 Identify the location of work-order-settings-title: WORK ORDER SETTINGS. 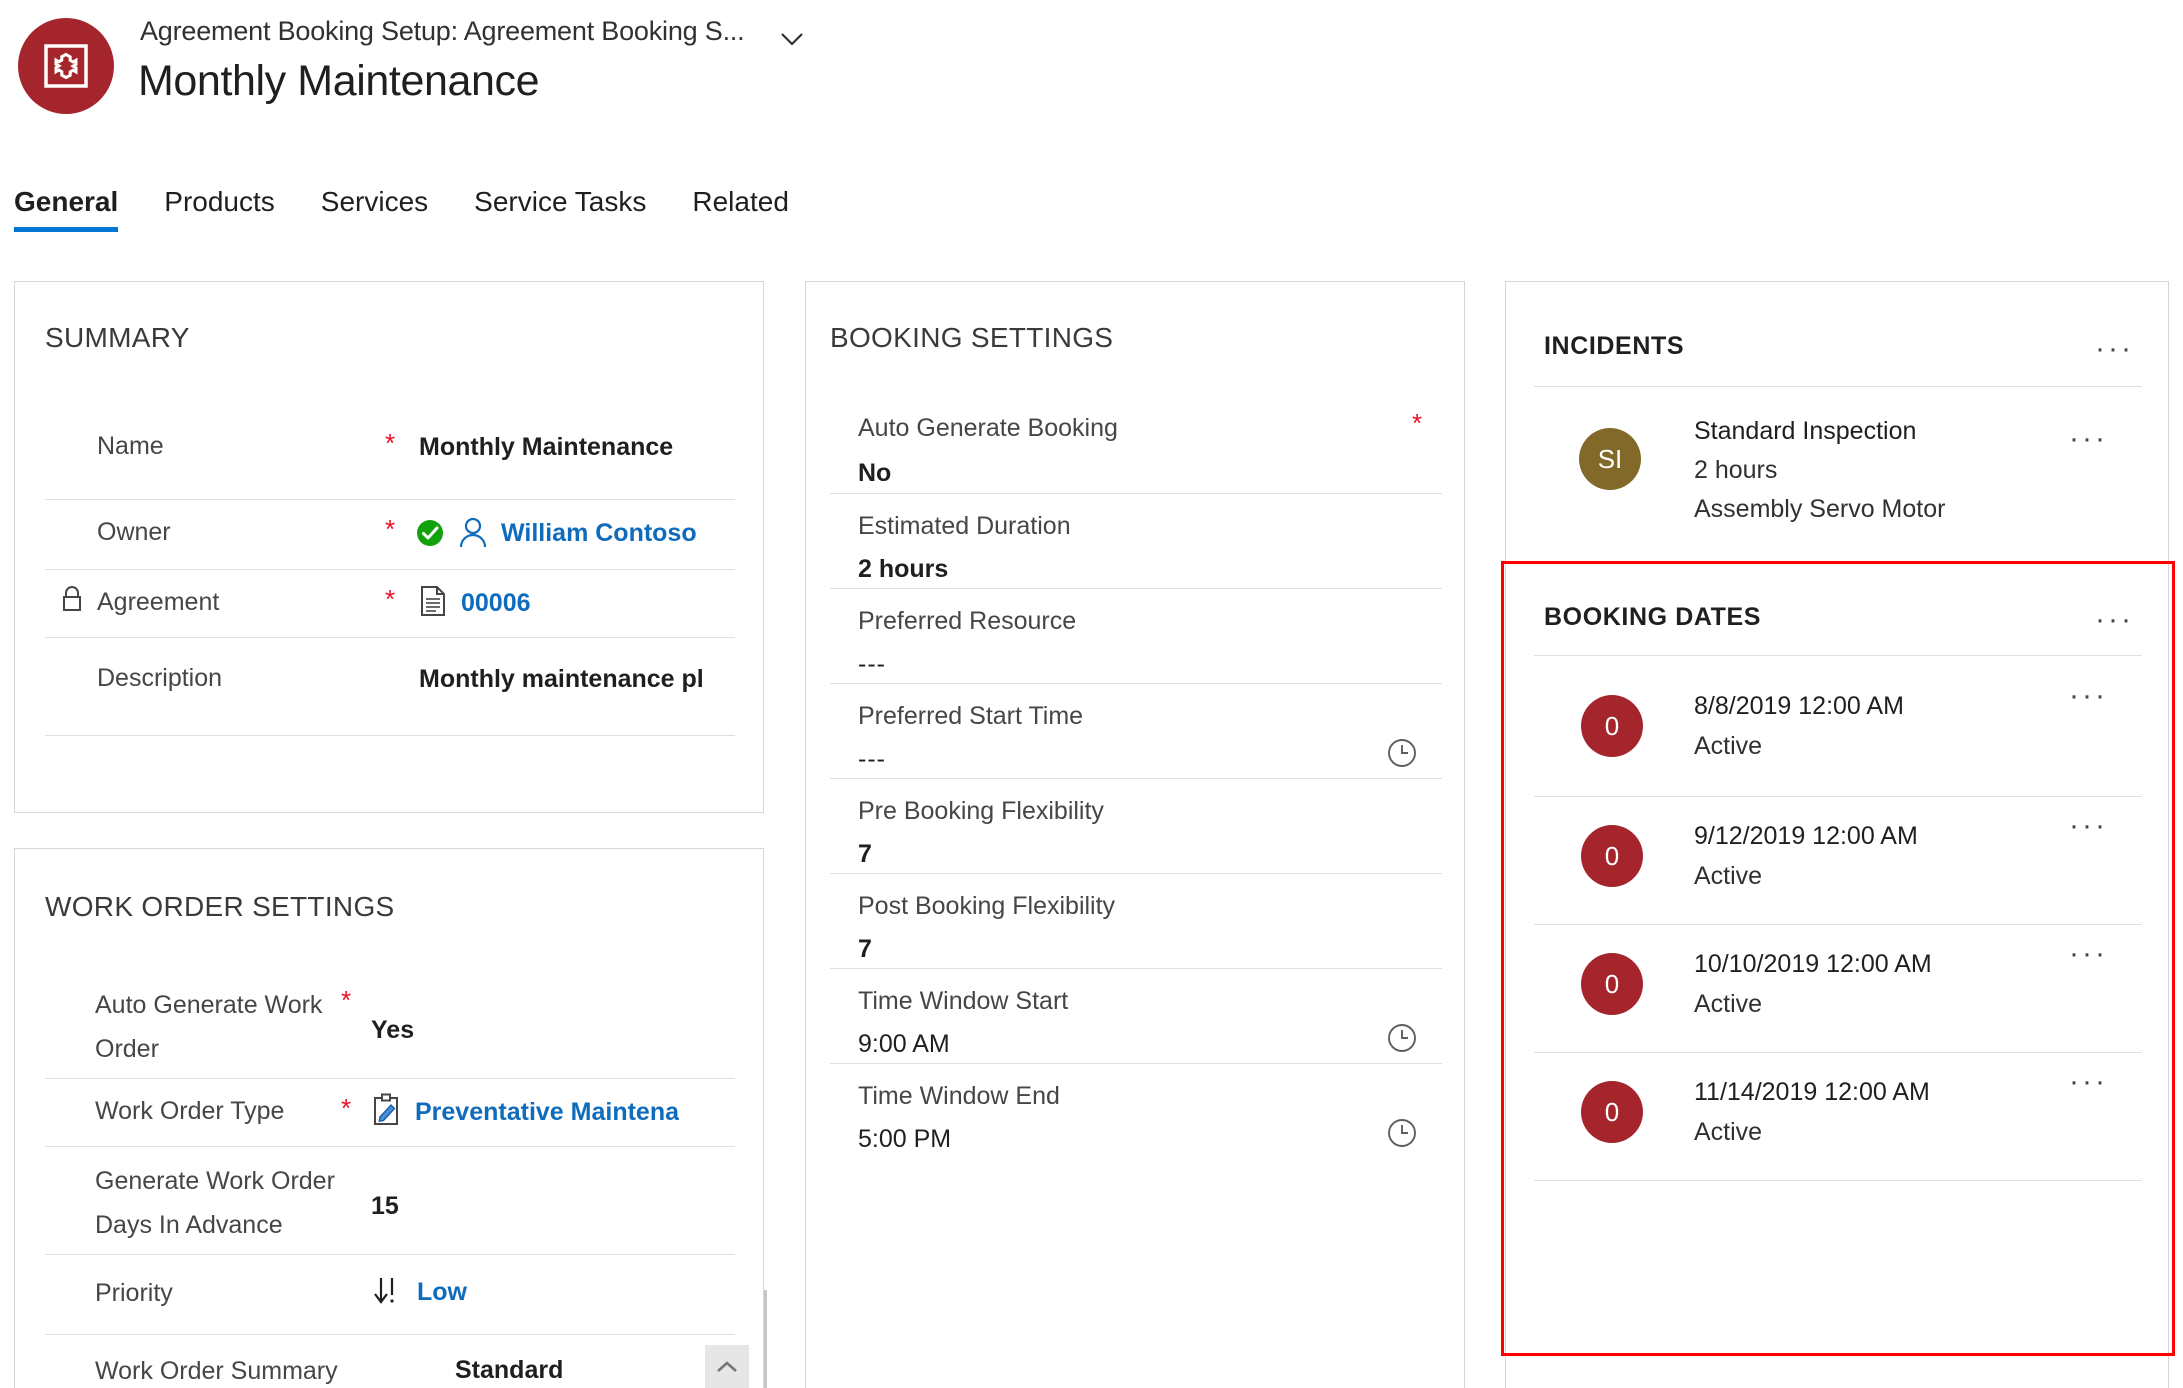
(220, 906).